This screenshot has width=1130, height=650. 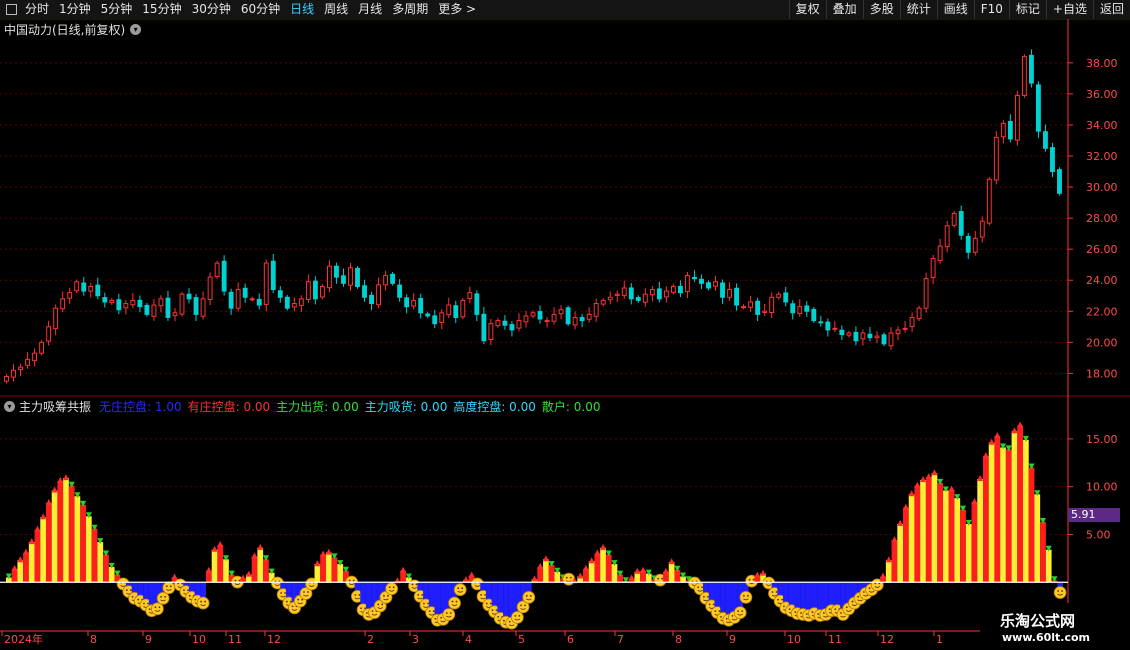 What do you see at coordinates (1102, 311) in the screenshot?
I see `y-tick-label: 22.00` at bounding box center [1102, 311].